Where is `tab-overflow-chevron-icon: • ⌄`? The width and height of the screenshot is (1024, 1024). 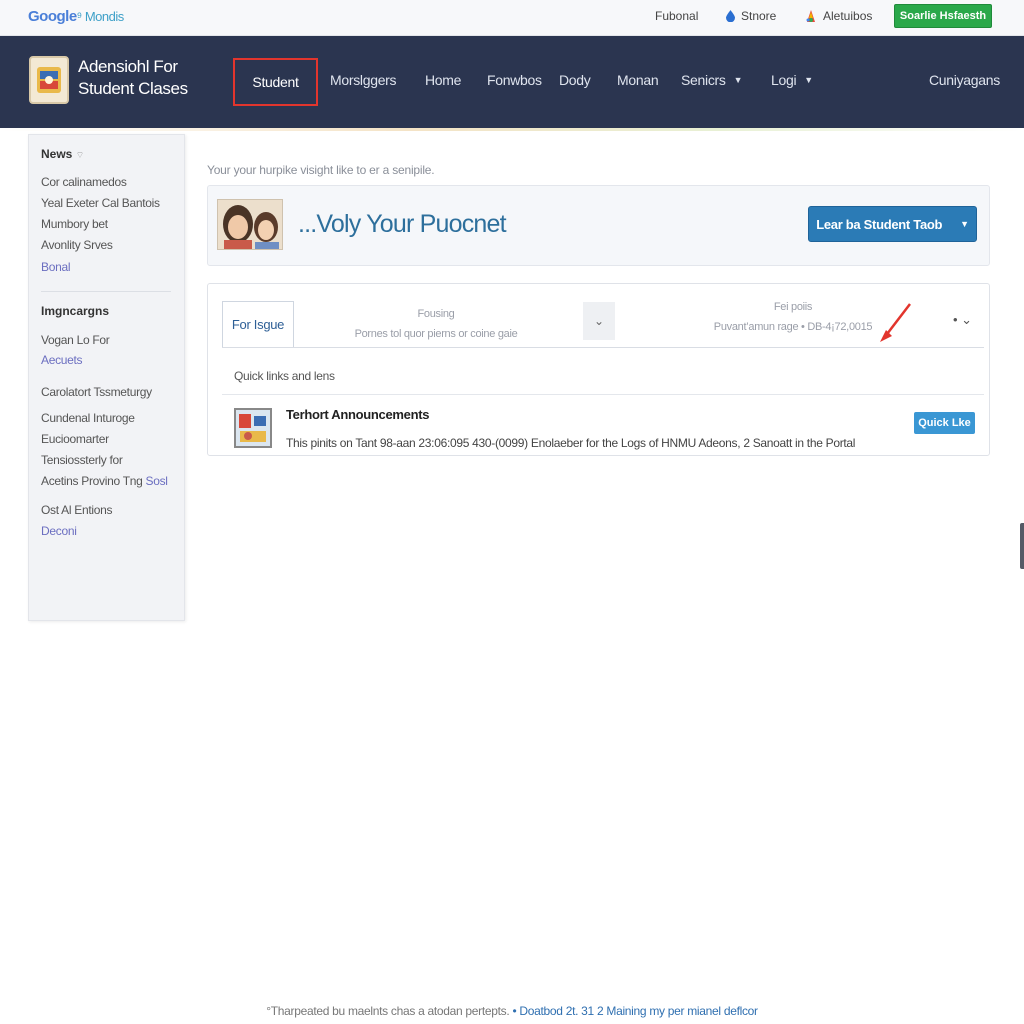 tab-overflow-chevron-icon: • ⌄ is located at coordinates (962, 320).